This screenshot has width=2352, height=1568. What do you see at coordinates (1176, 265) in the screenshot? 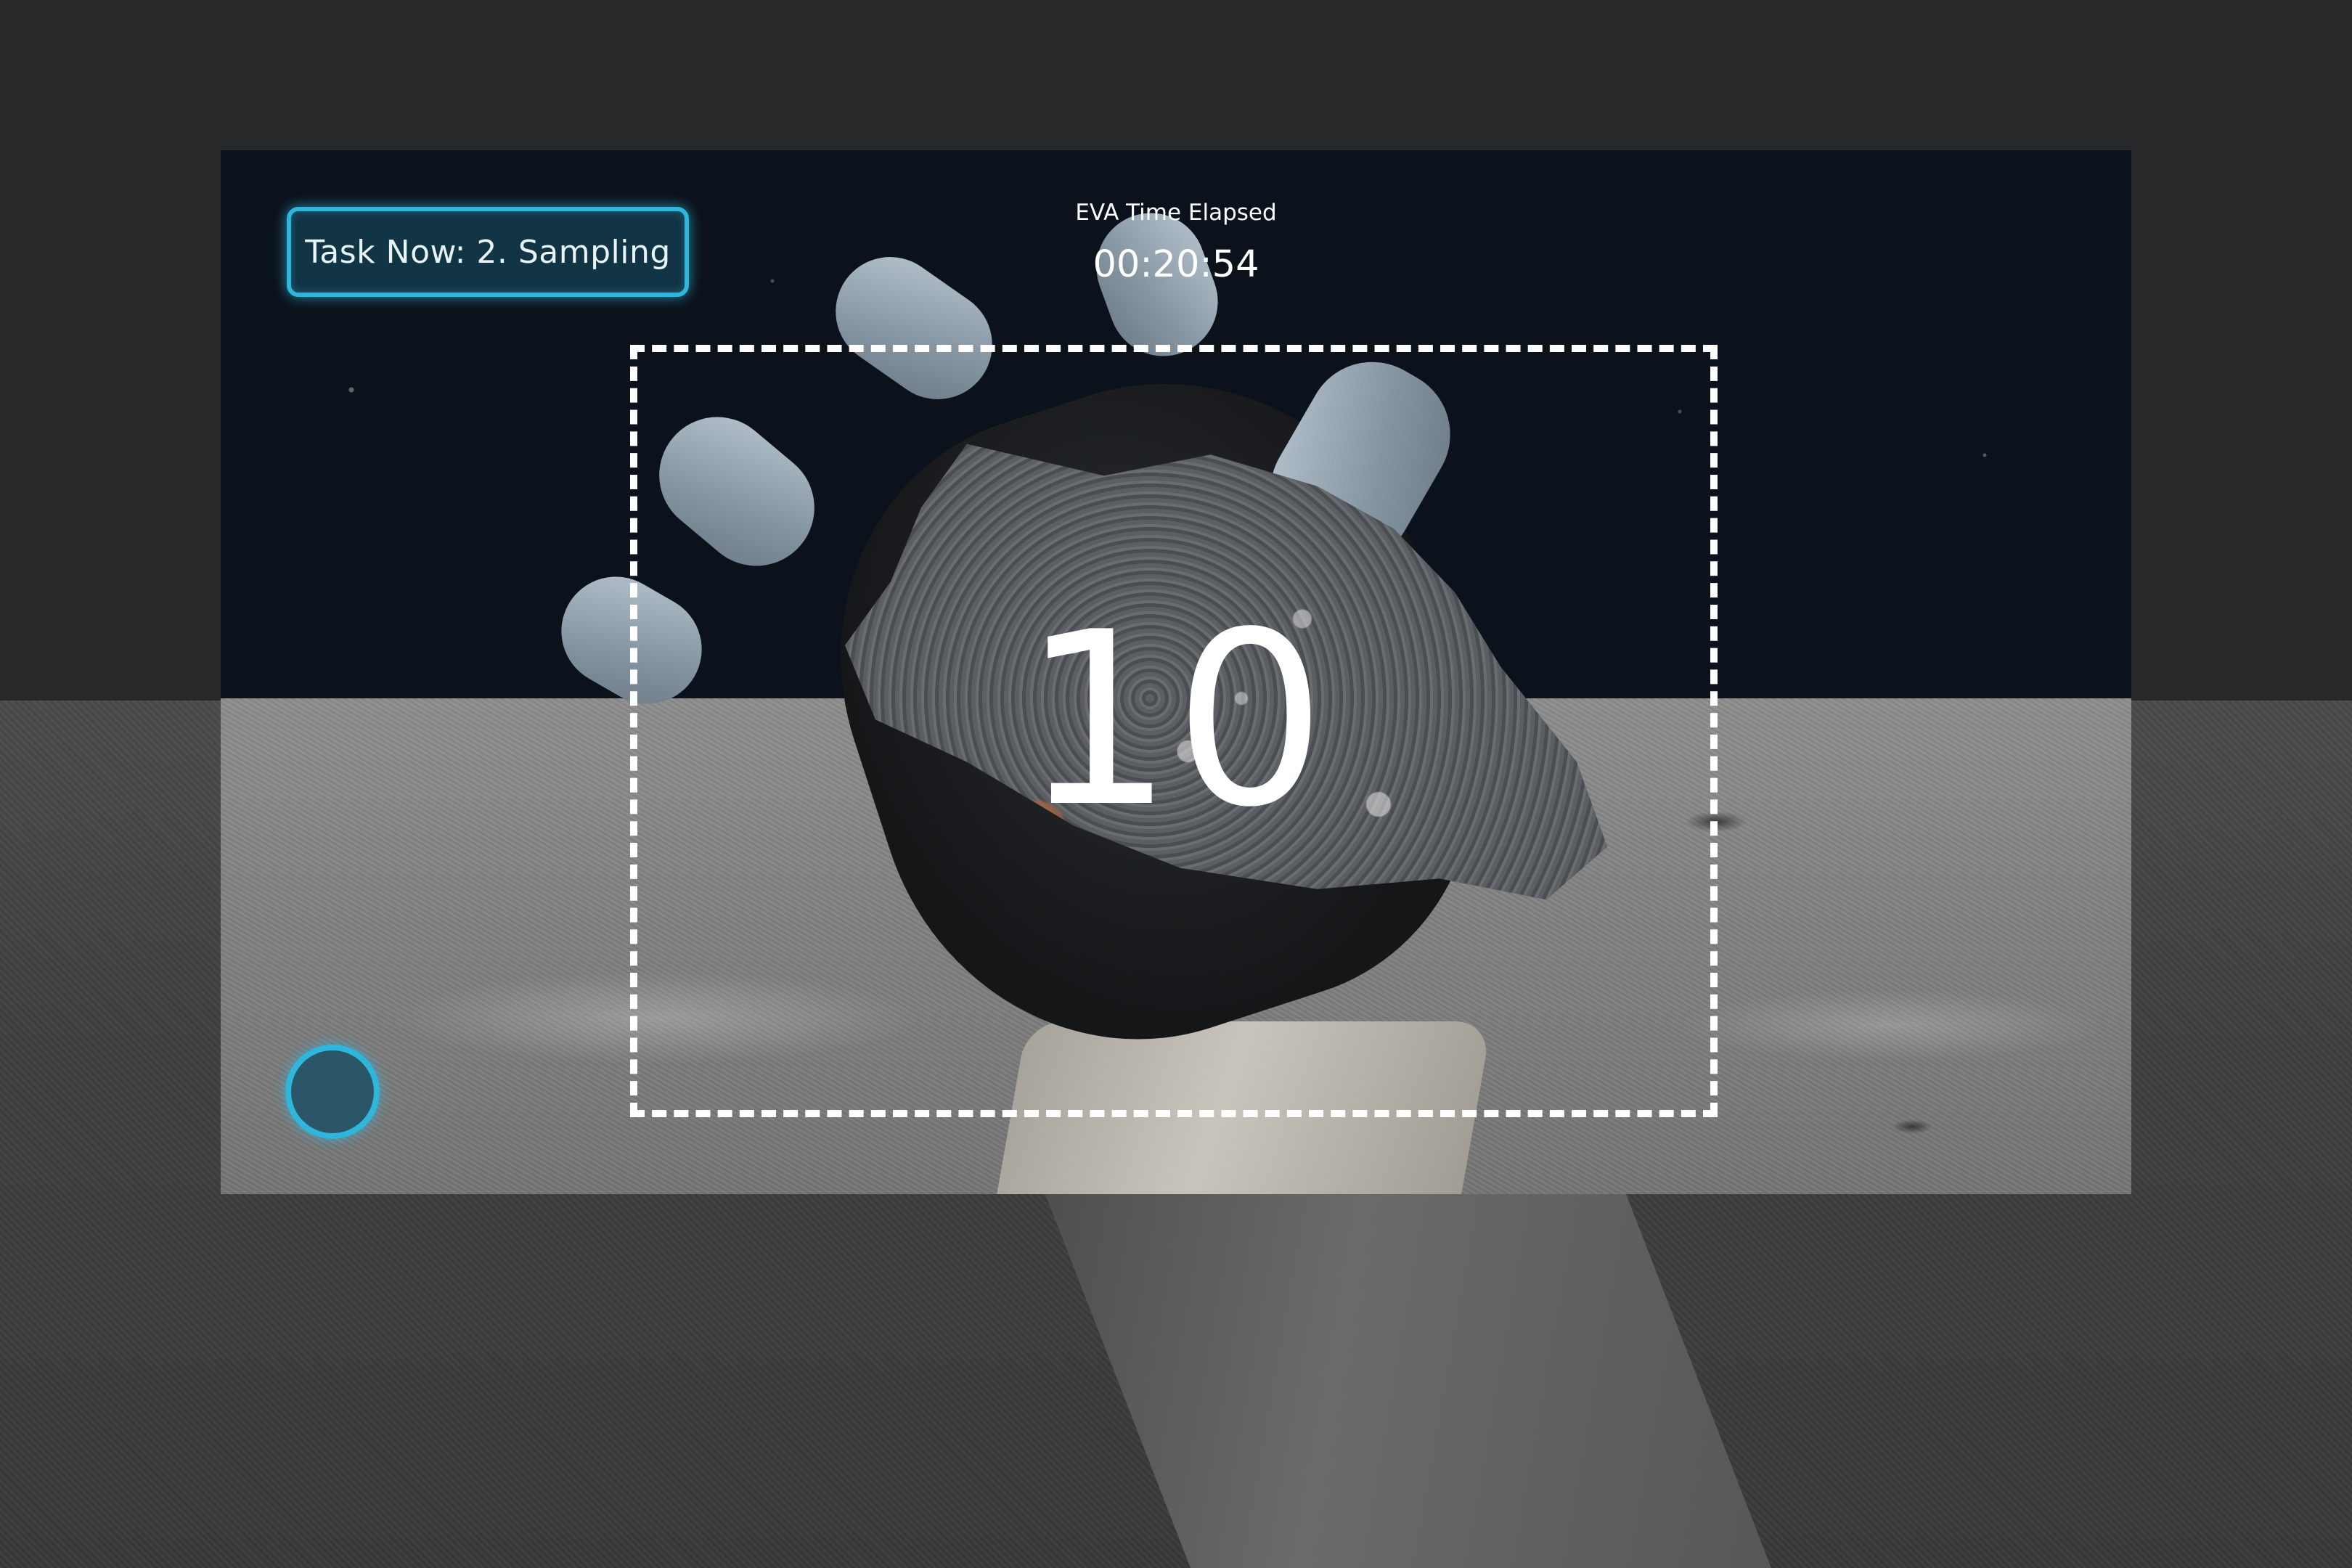
I see `eva-timer-value: 00:20:54` at bounding box center [1176, 265].